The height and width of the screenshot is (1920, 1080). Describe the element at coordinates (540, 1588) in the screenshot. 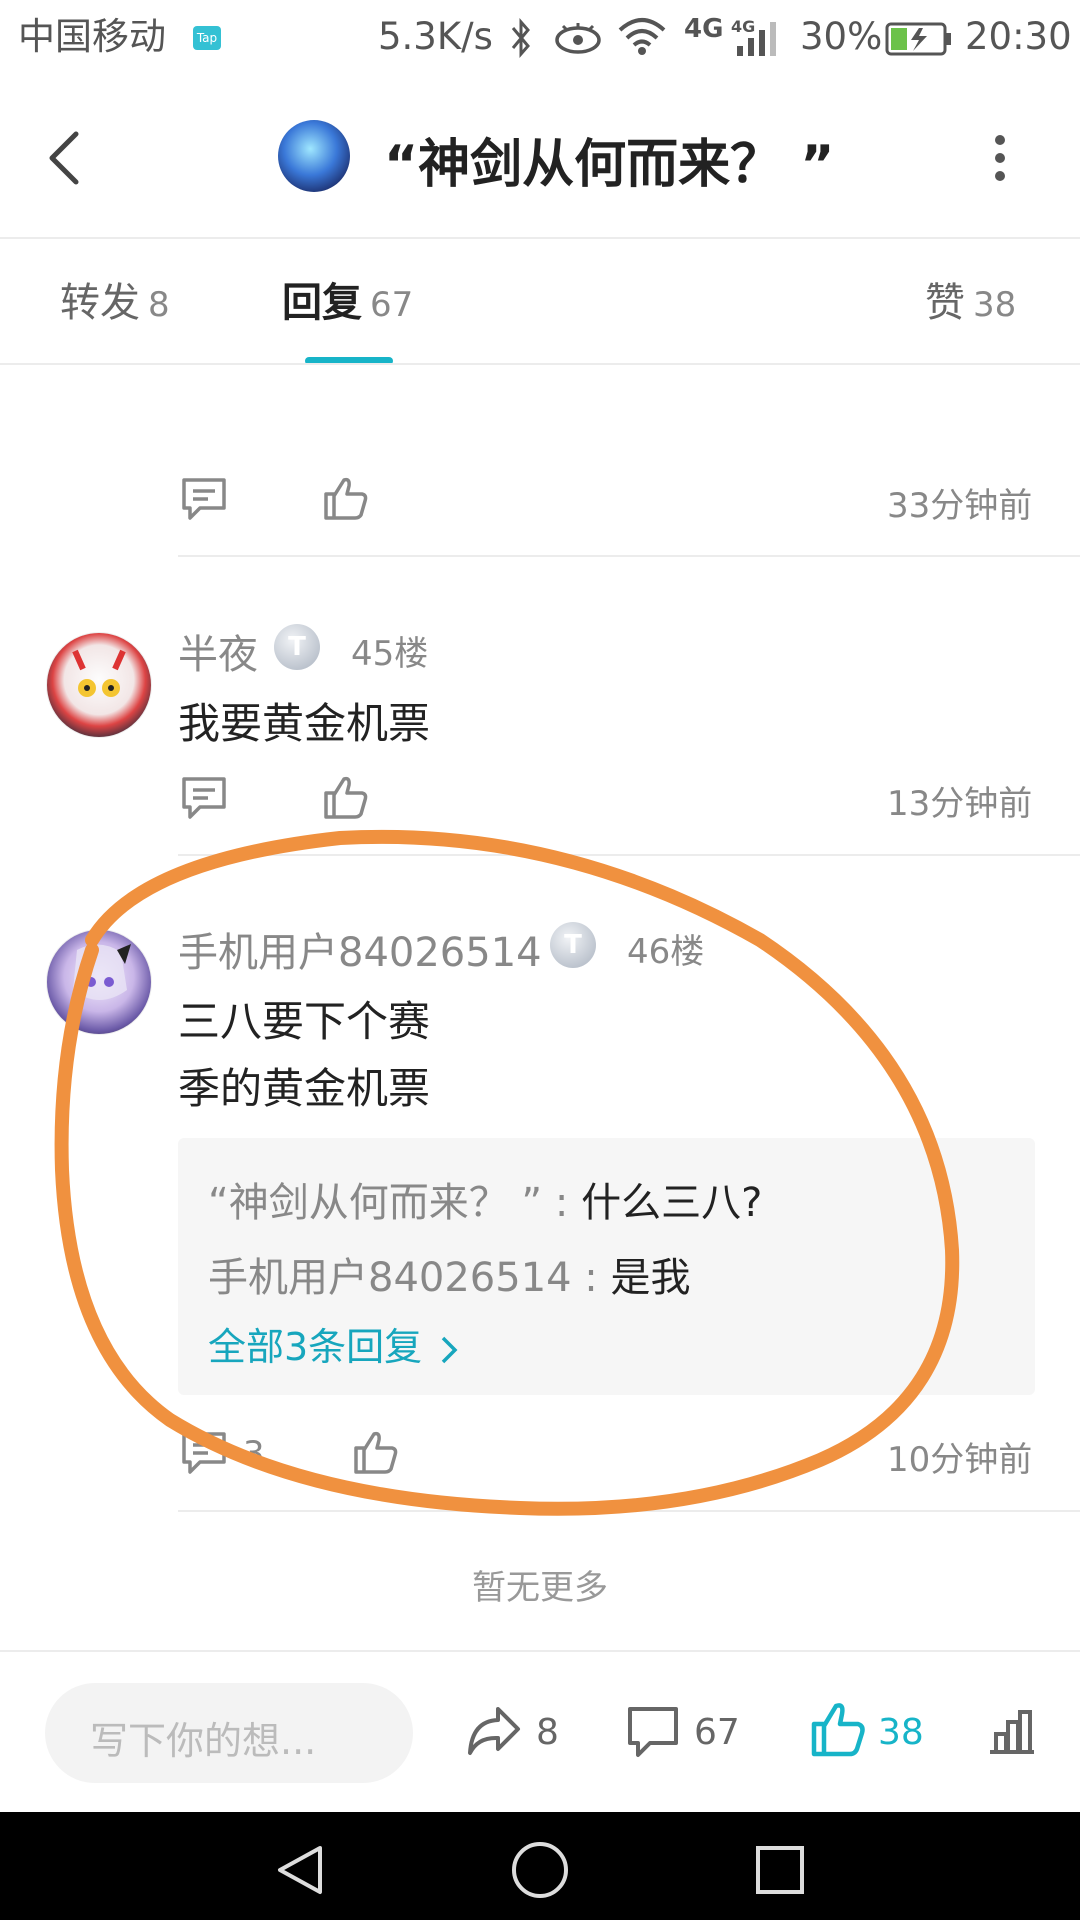

I see `no-more-label: 暂无更多` at that location.